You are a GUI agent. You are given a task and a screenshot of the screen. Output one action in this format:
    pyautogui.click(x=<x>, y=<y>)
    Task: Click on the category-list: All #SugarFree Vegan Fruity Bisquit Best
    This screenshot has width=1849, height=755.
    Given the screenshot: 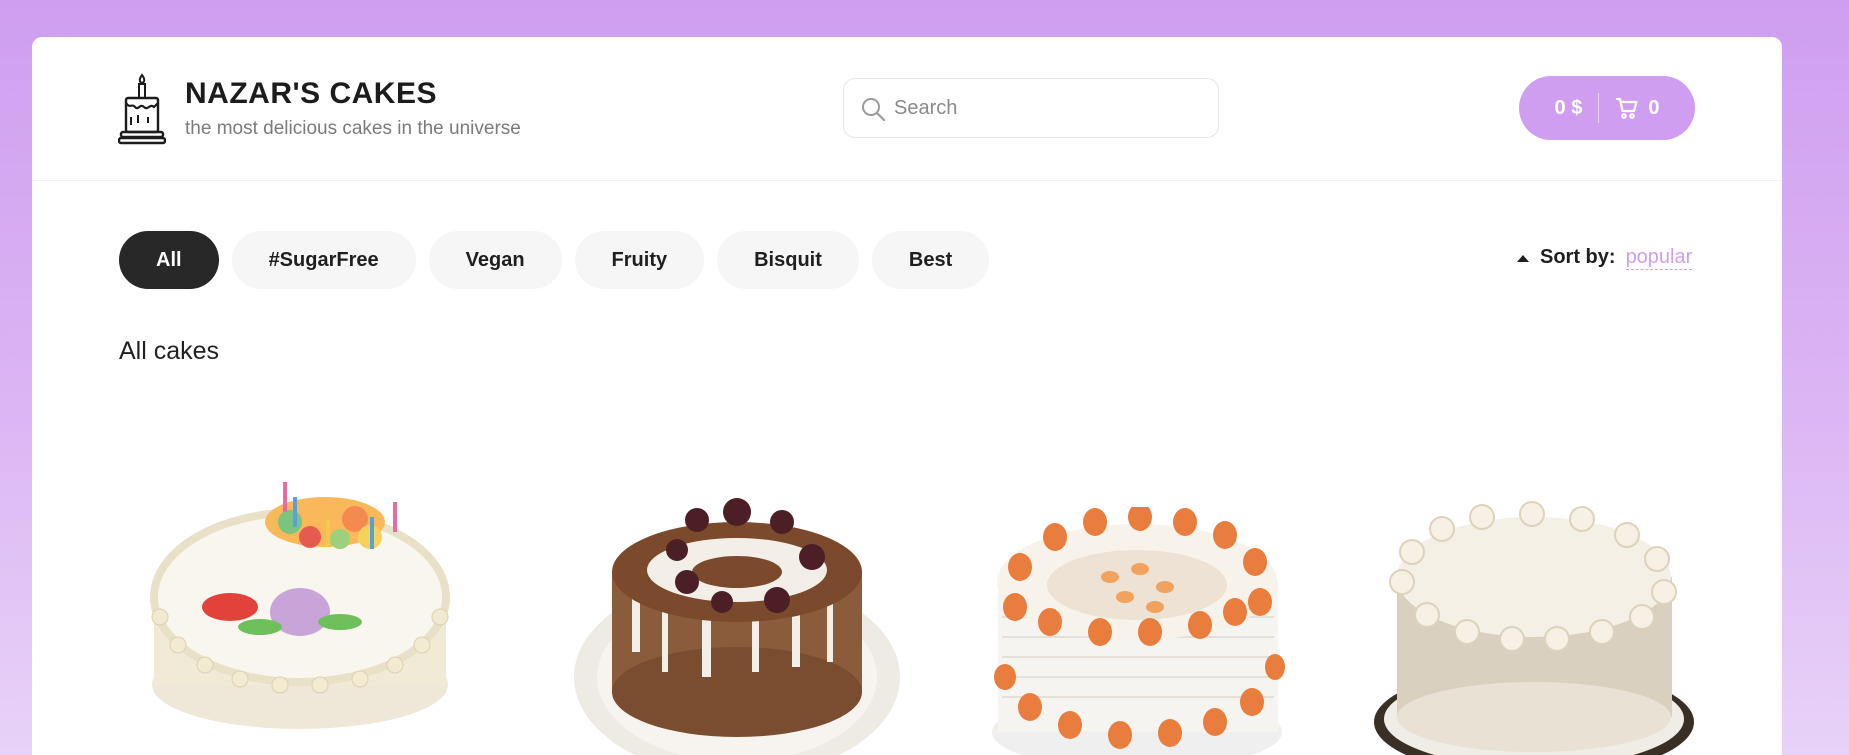 What is the action you would take?
    pyautogui.click(x=554, y=260)
    